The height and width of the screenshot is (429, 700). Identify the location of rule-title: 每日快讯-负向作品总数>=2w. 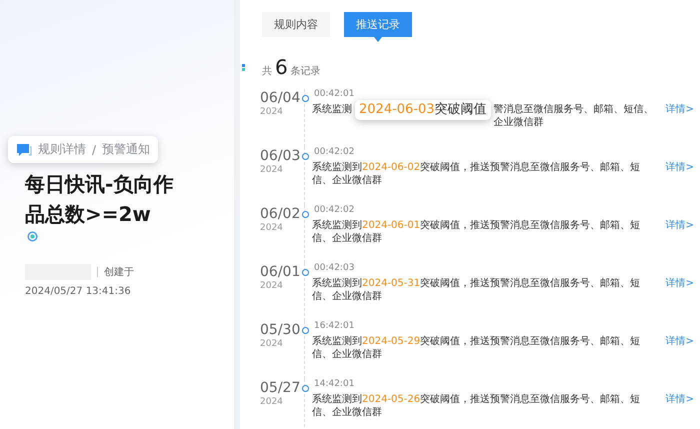
(99, 199).